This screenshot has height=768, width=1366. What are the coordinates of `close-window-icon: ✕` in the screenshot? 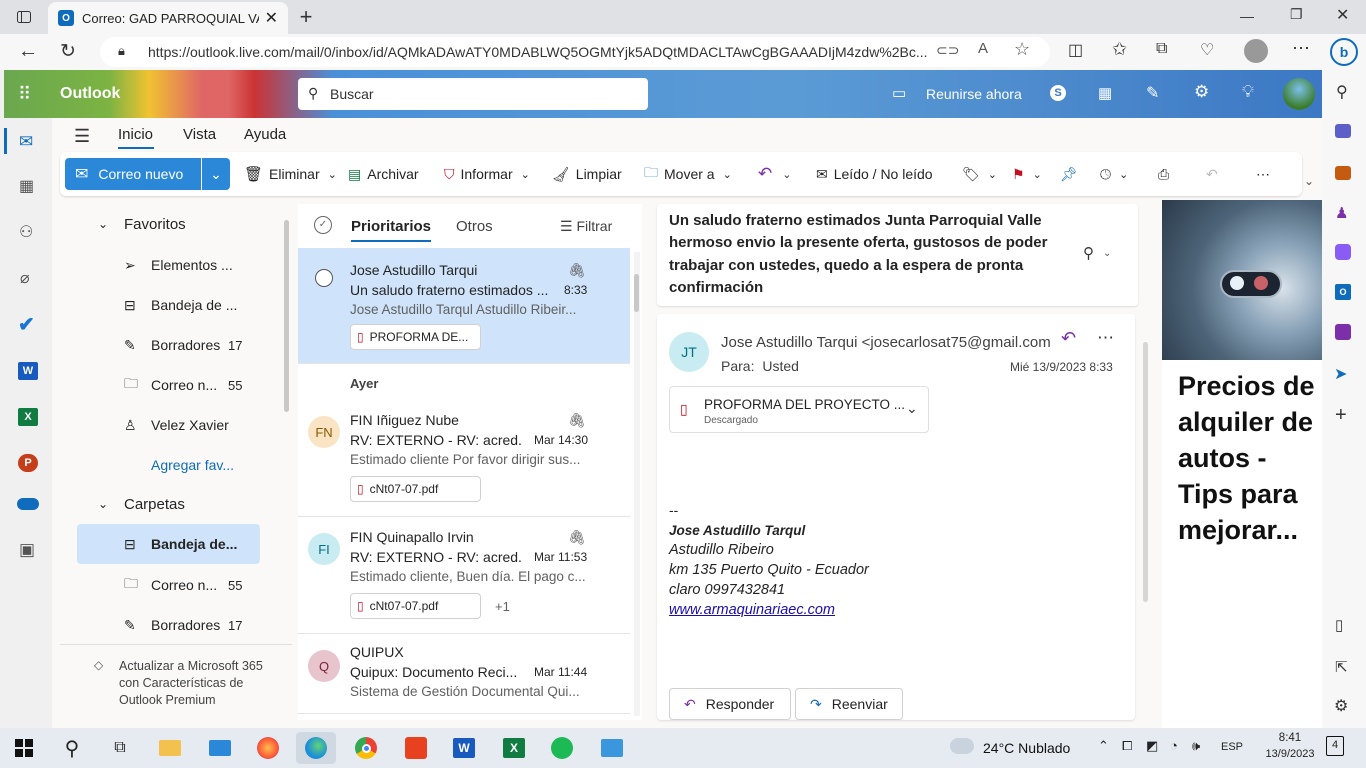 It's located at (1342, 15).